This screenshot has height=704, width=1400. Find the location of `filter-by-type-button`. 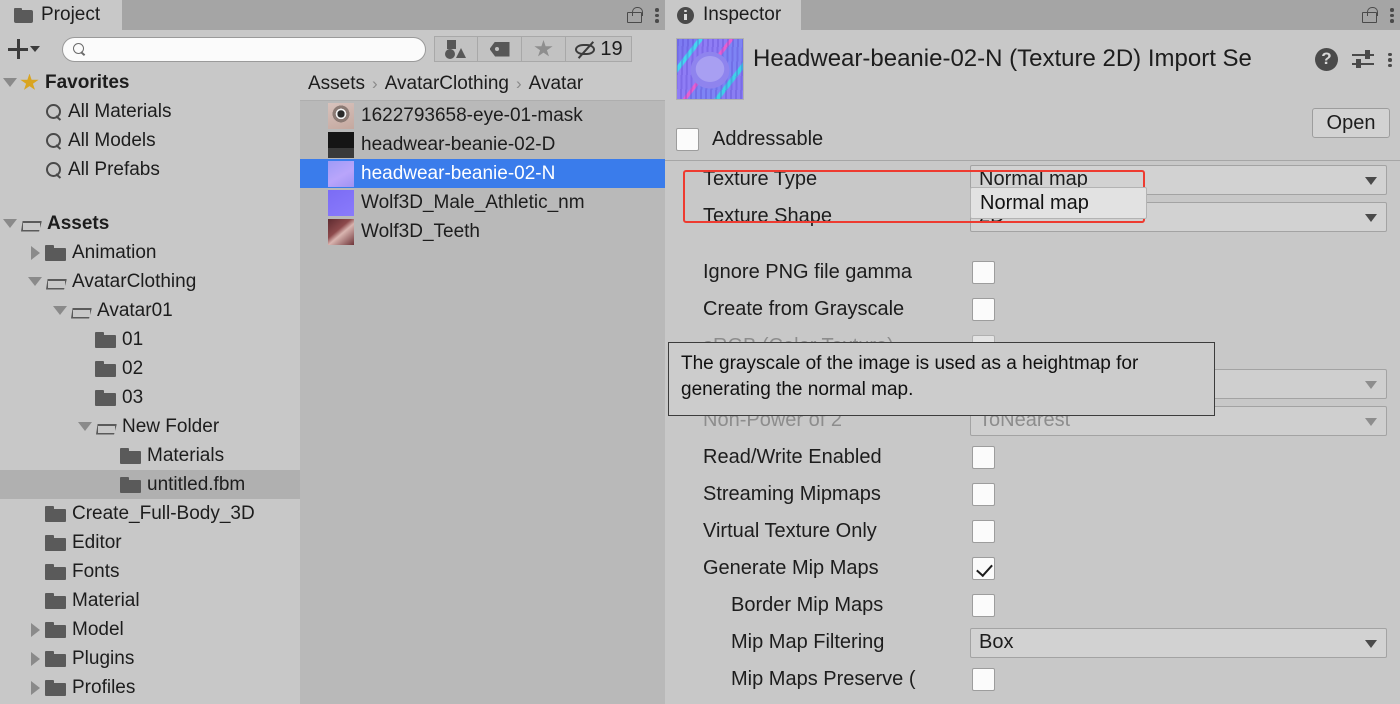

filter-by-type-button is located at coordinates (456, 49).